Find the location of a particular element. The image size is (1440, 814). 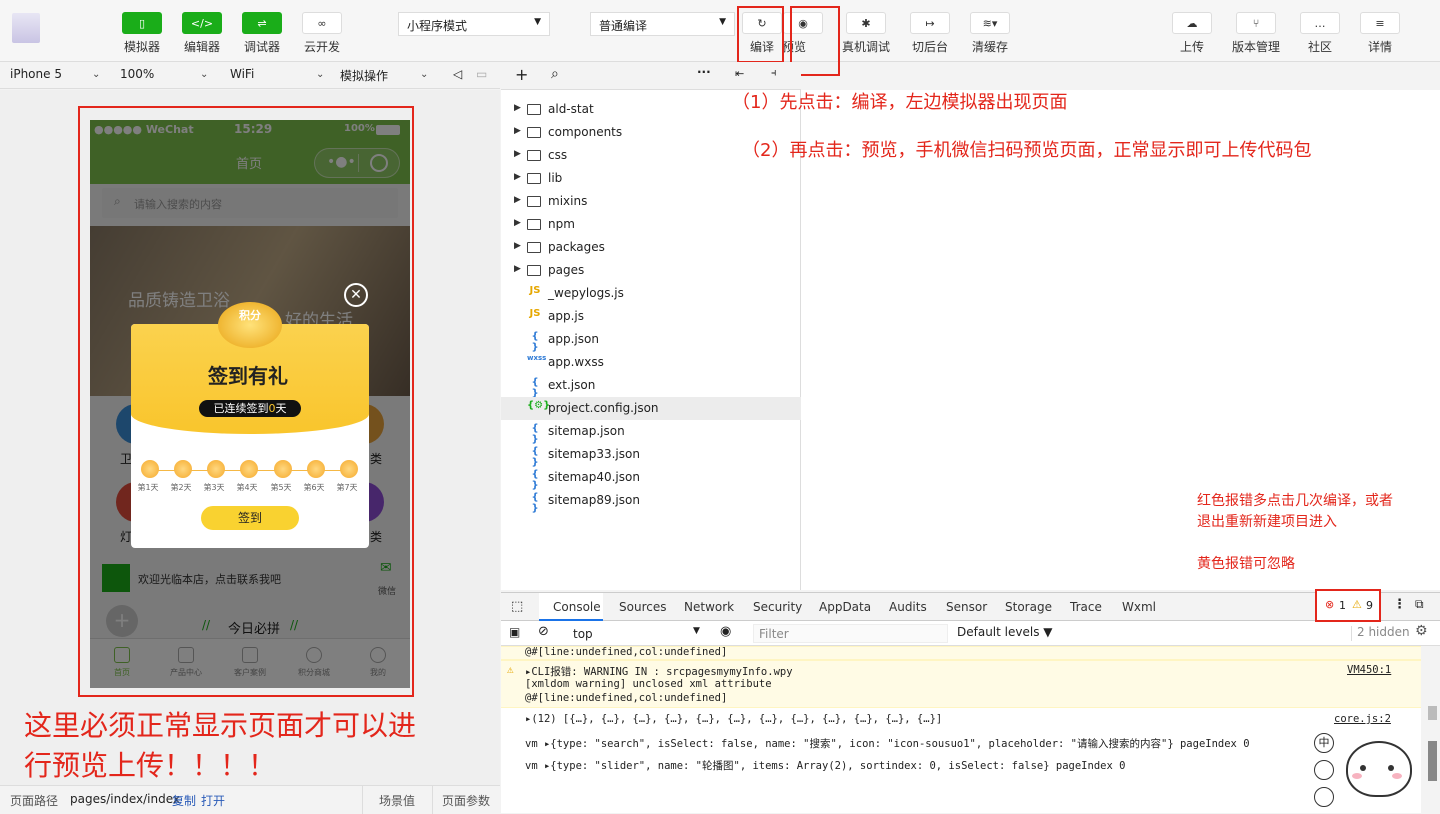

tab-wxml: Wxml is located at coordinates (1139, 607).